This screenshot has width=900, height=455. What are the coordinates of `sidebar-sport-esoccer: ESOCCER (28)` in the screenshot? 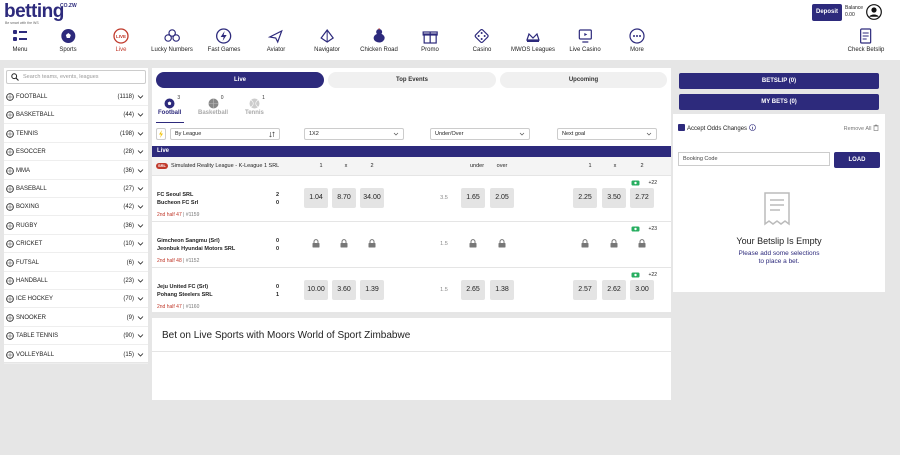 It's located at (76, 152).